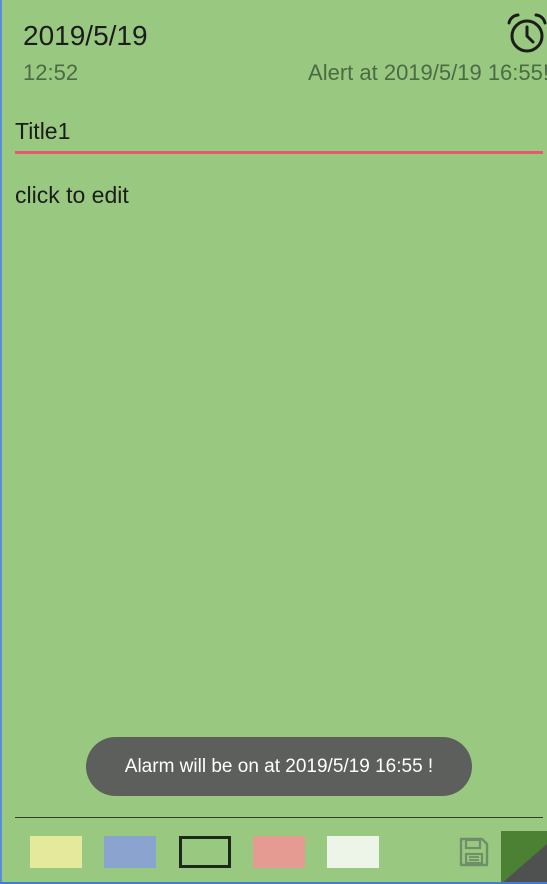 This screenshot has width=547, height=884. Describe the element at coordinates (72, 195) in the screenshot. I see `note-body: click to edit` at that location.